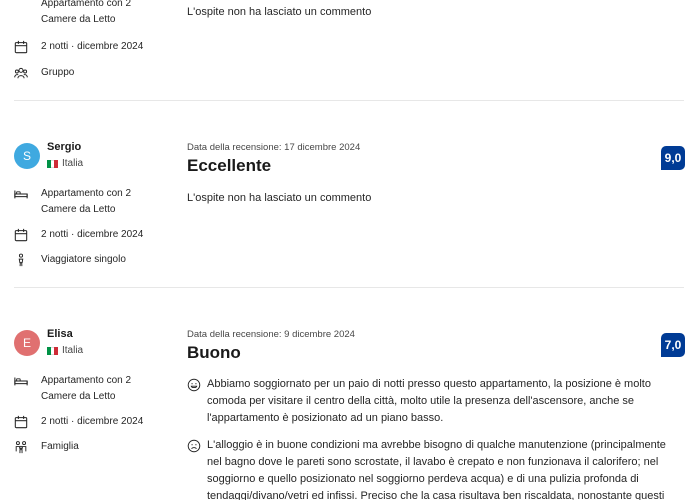 Image resolution: width=700 pixels, height=500 pixels. What do you see at coordinates (21, 73) in the screenshot?
I see `group-icon` at bounding box center [21, 73].